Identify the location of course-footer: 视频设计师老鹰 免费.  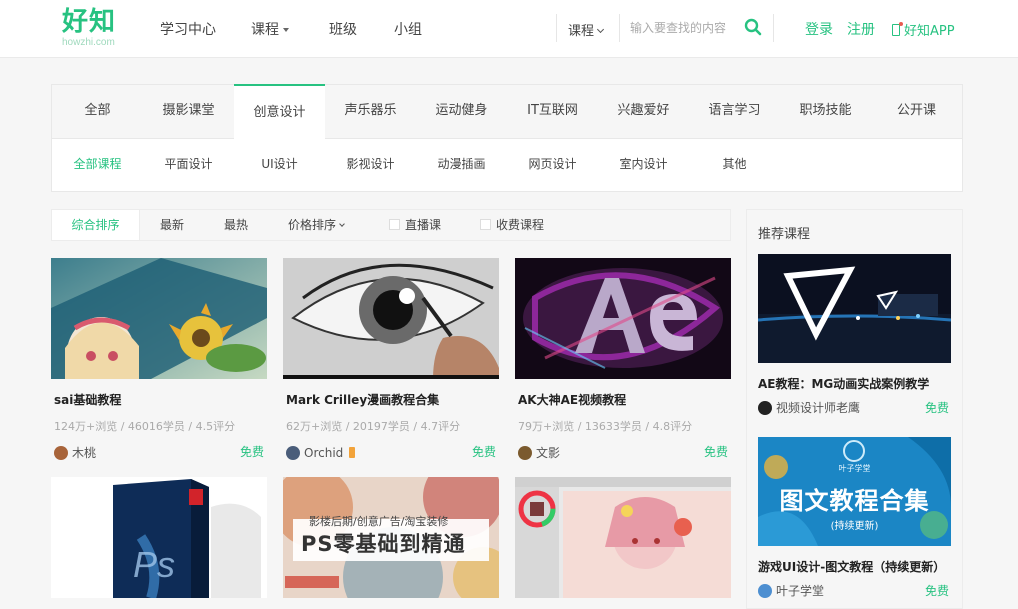
(854, 407).